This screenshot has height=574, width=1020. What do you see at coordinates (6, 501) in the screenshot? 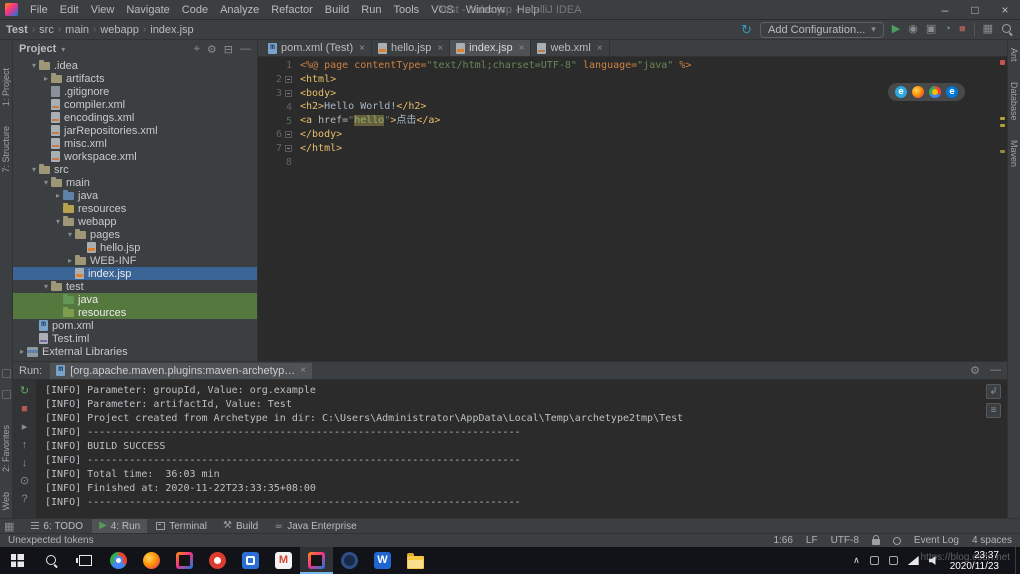
I see `stripe-button-Web: Web` at bounding box center [6, 501].